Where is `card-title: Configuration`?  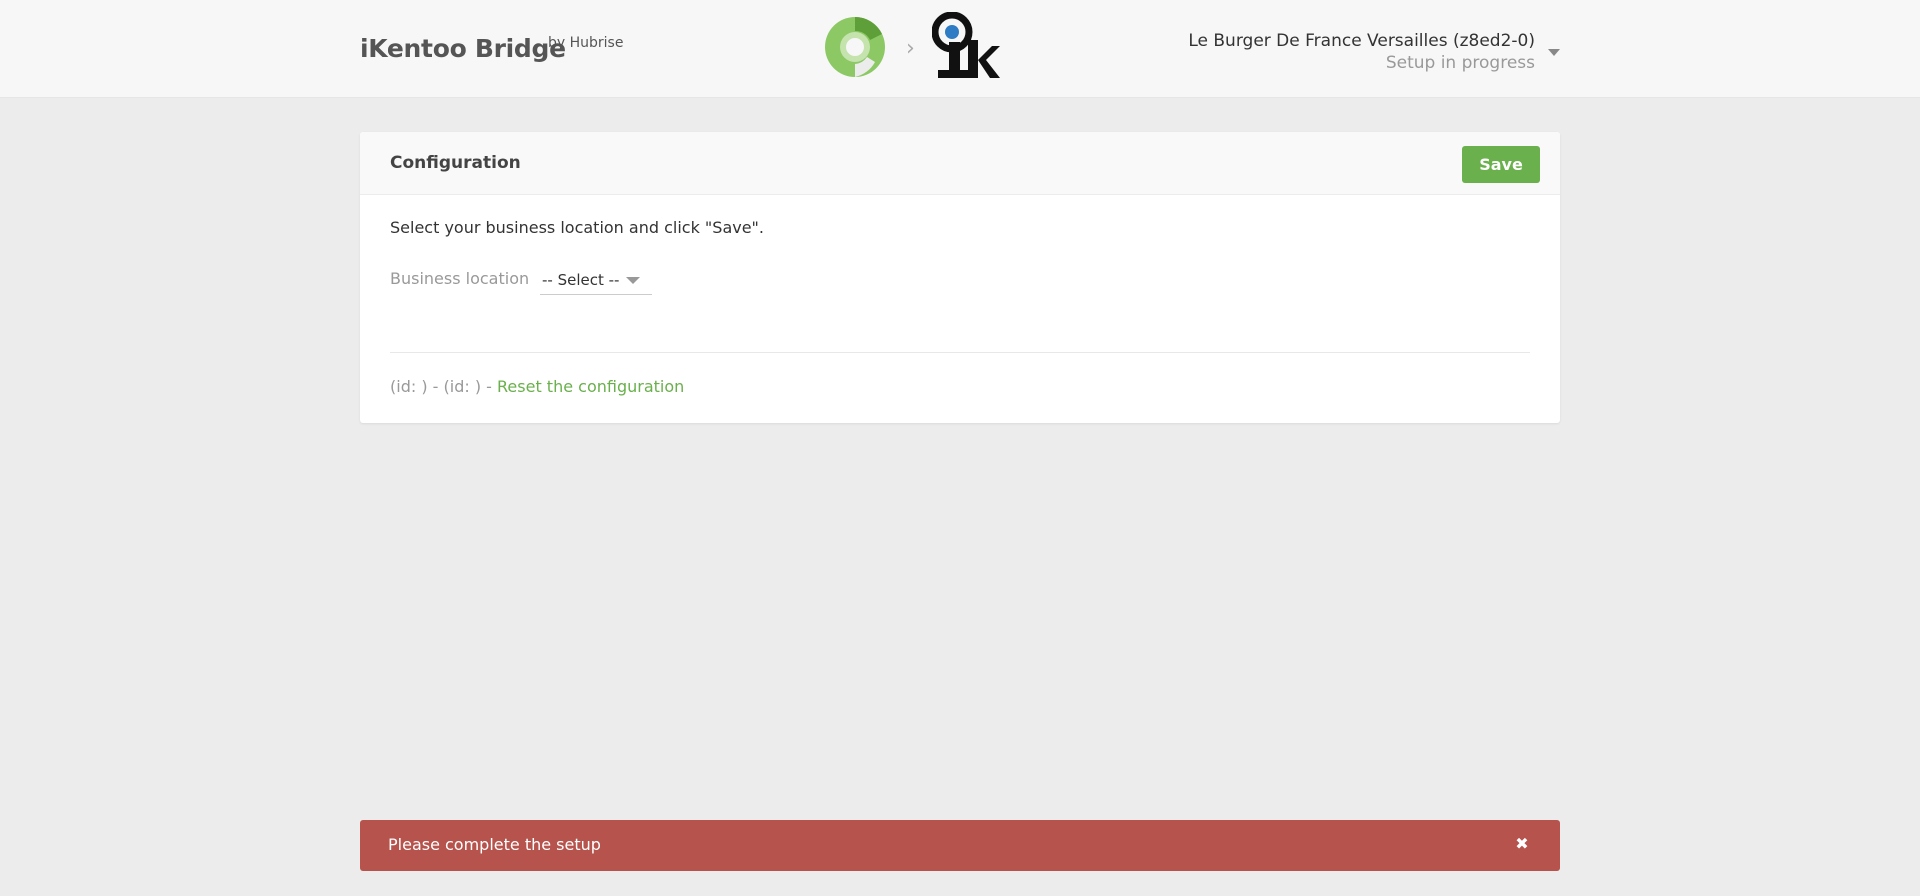 card-title: Configuration is located at coordinates (455, 163).